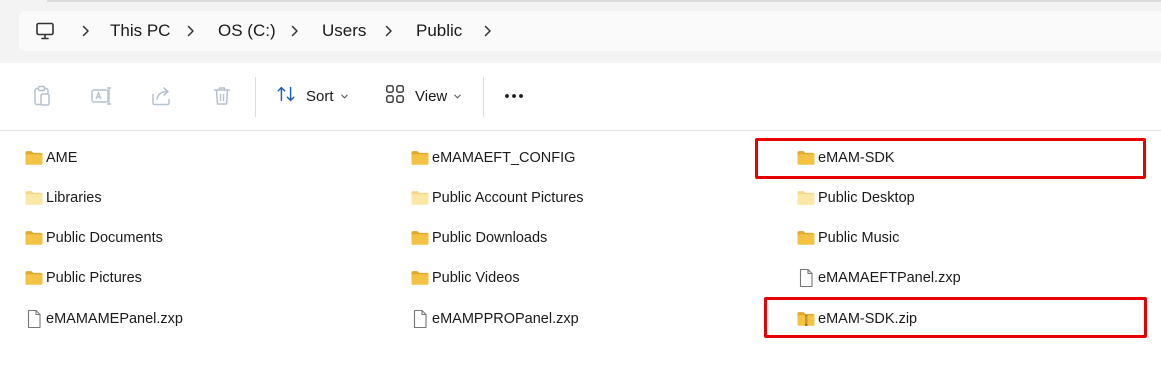  Describe the element at coordinates (439, 31) in the screenshot. I see `breadcrumb-public: Public` at that location.